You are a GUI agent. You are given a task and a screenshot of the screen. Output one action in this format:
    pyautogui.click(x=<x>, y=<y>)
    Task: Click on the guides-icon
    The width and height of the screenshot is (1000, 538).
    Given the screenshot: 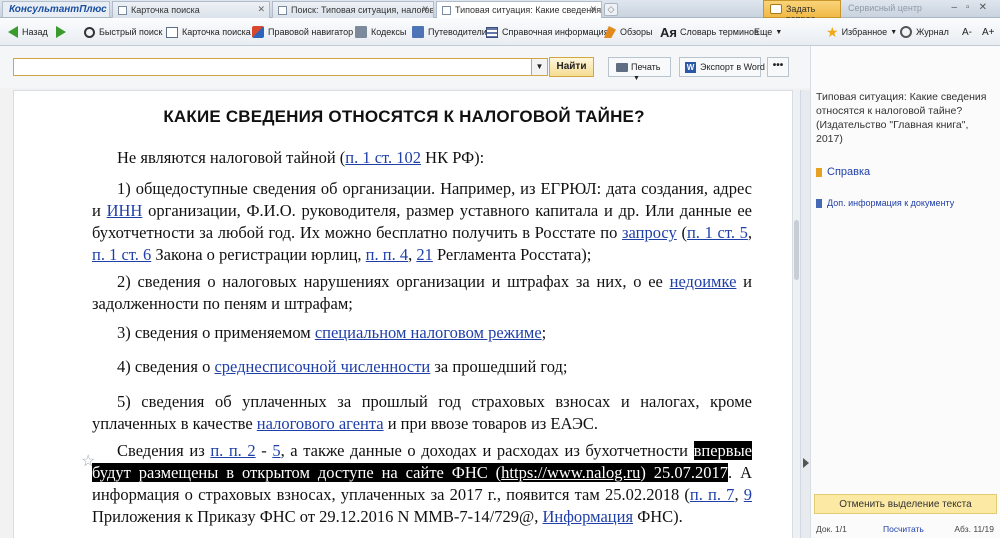 What is the action you would take?
    pyautogui.click(x=418, y=32)
    